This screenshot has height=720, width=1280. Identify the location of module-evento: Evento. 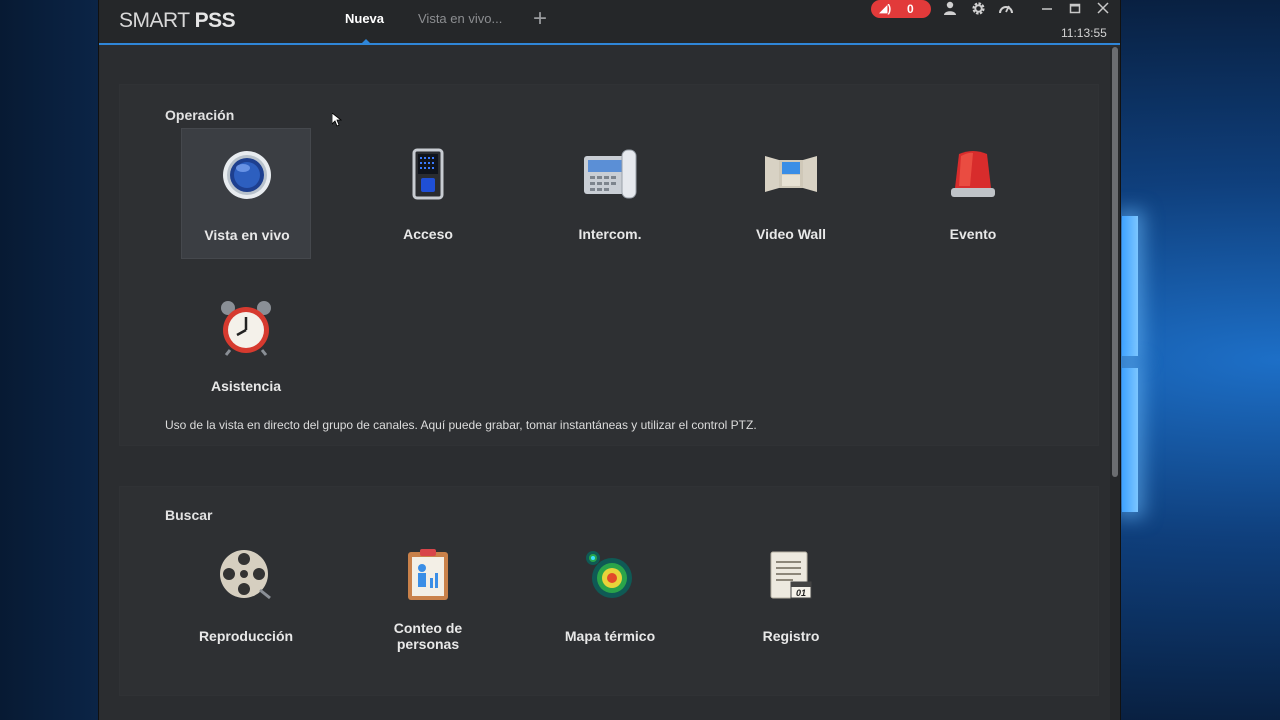
(973, 193).